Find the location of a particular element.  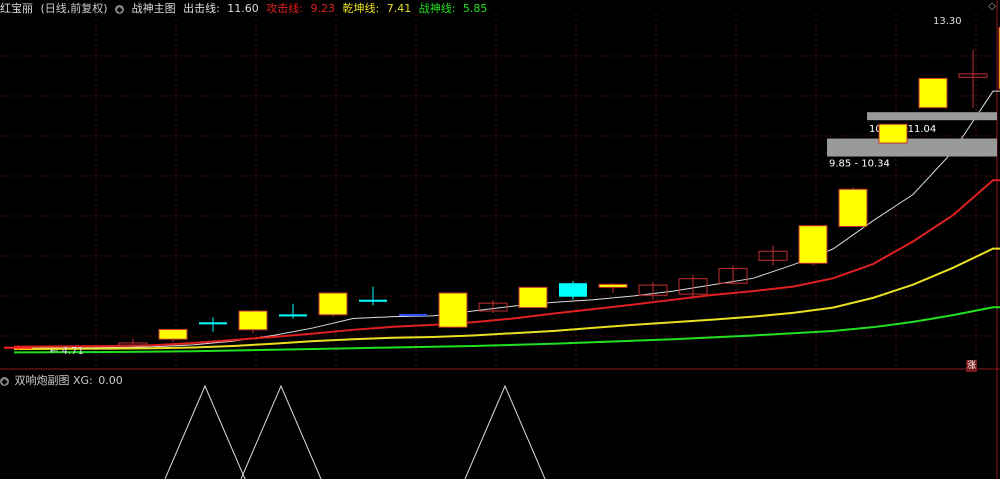

low-price-label: ← 4.71 is located at coordinates (67, 351).